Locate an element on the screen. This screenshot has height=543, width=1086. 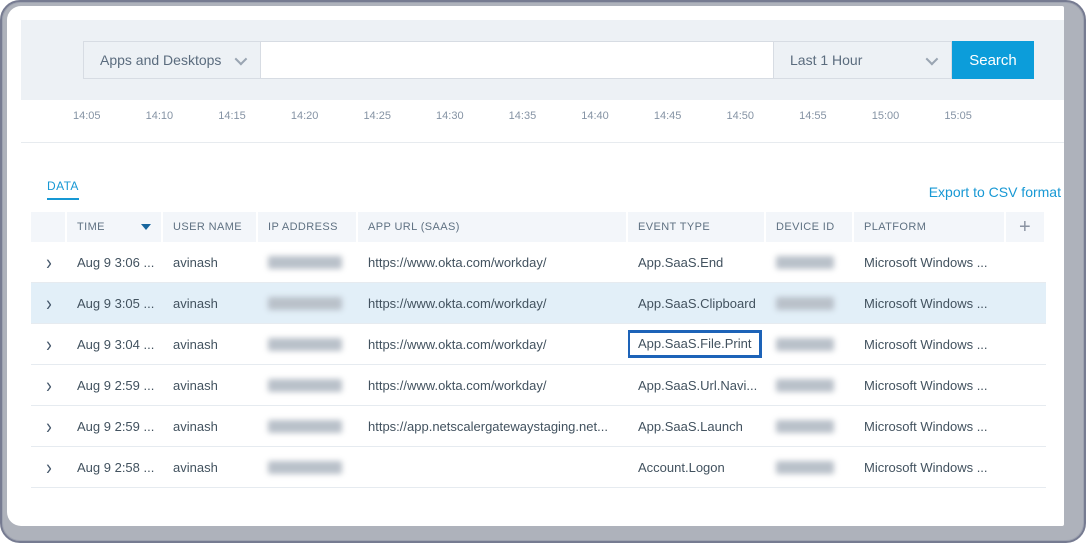
header-device-id: DEVICE ID is located at coordinates (810, 227).